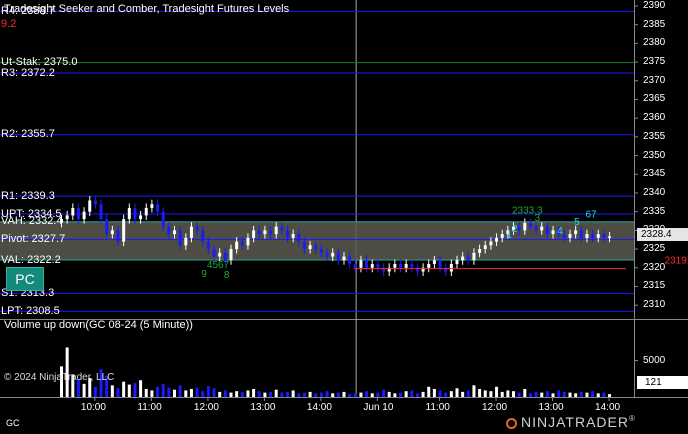 This screenshot has height=434, width=688. What do you see at coordinates (654, 136) in the screenshot?
I see `price-tick-label: 2355` at bounding box center [654, 136].